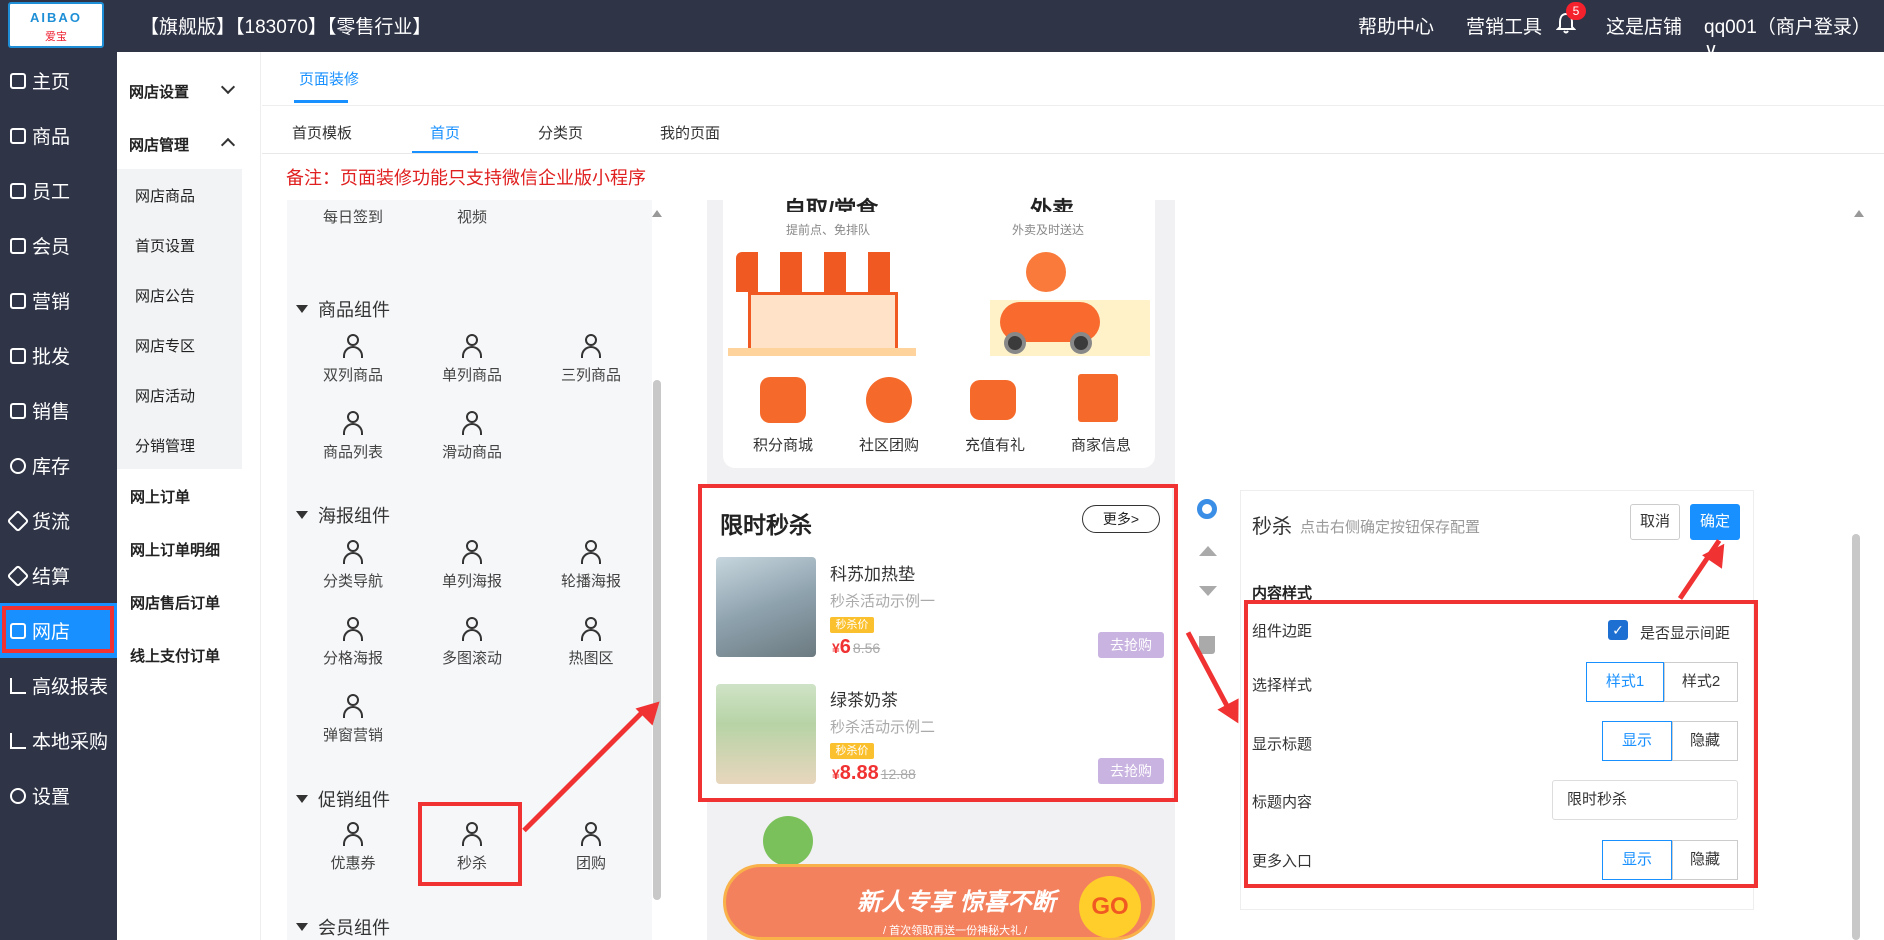 The width and height of the screenshot is (1884, 940). What do you see at coordinates (352, 452) in the screenshot?
I see `component-label: 商品列表` at bounding box center [352, 452].